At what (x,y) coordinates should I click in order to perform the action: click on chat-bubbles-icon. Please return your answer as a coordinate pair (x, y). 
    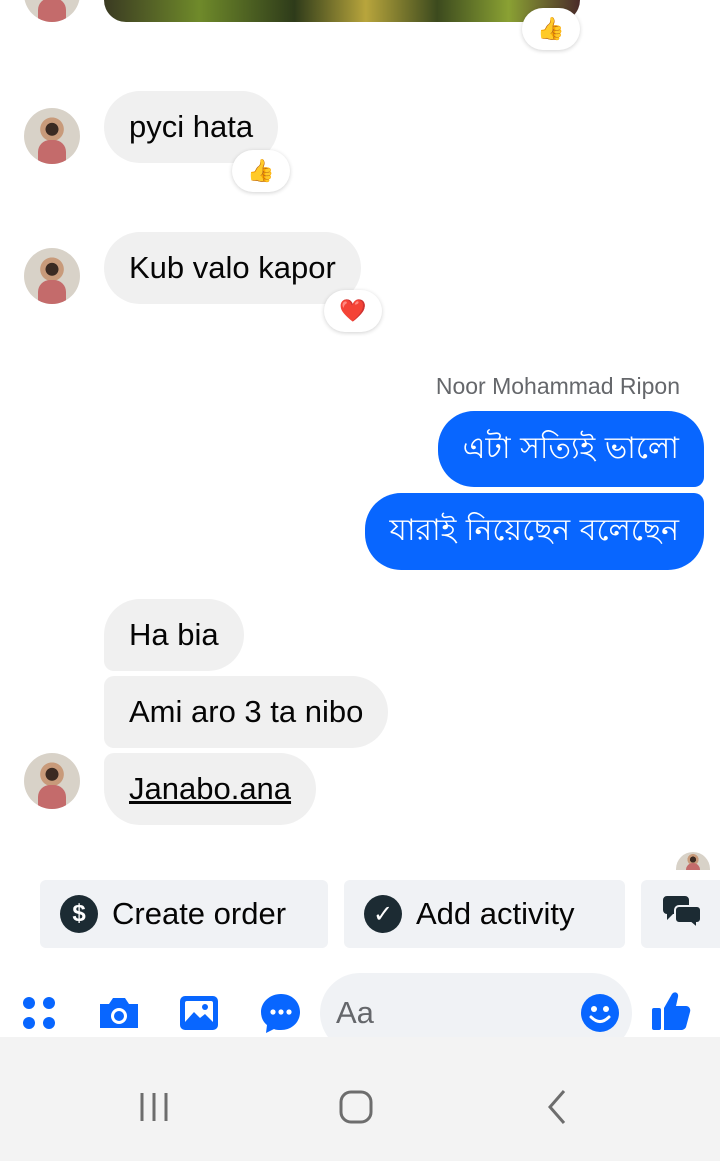
    Looking at the image, I should click on (682, 914).